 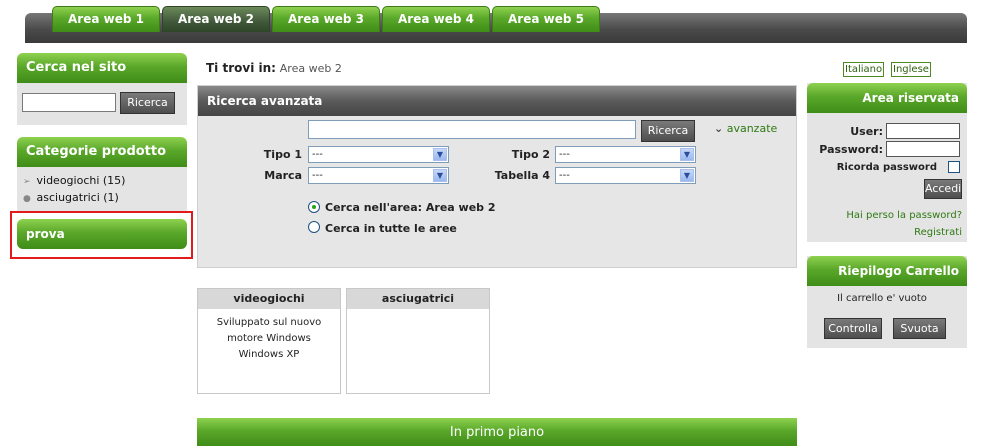 What do you see at coordinates (317, 154) in the screenshot?
I see `tipo1-value: ---` at bounding box center [317, 154].